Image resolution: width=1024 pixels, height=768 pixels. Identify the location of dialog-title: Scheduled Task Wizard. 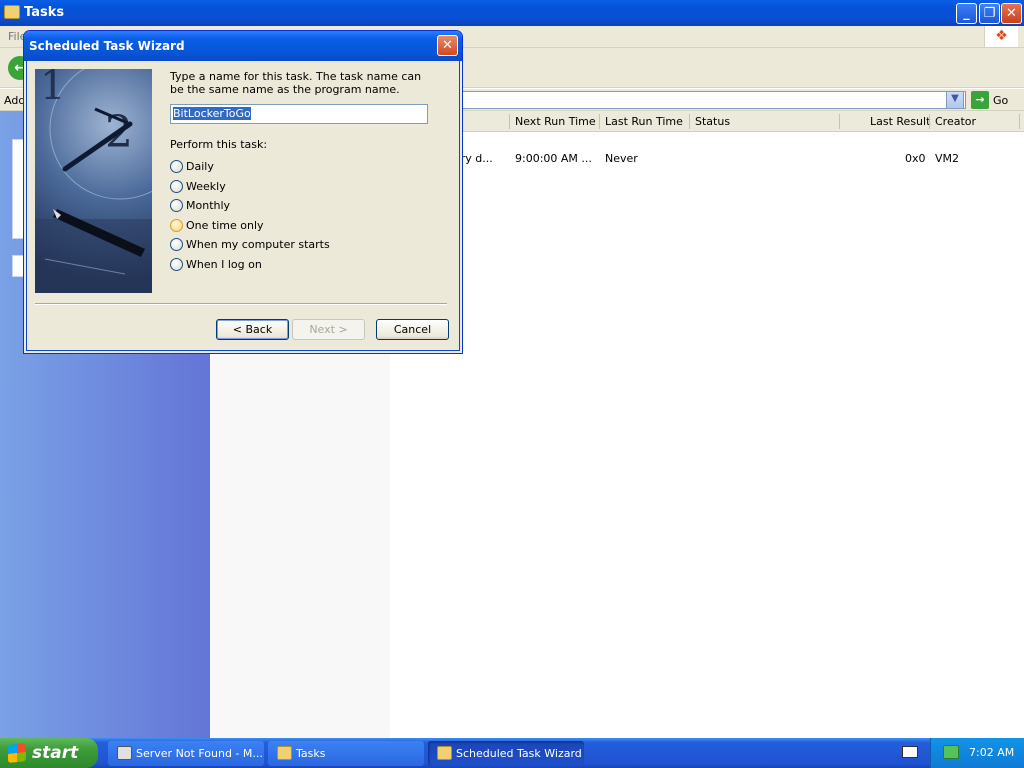
(107, 46).